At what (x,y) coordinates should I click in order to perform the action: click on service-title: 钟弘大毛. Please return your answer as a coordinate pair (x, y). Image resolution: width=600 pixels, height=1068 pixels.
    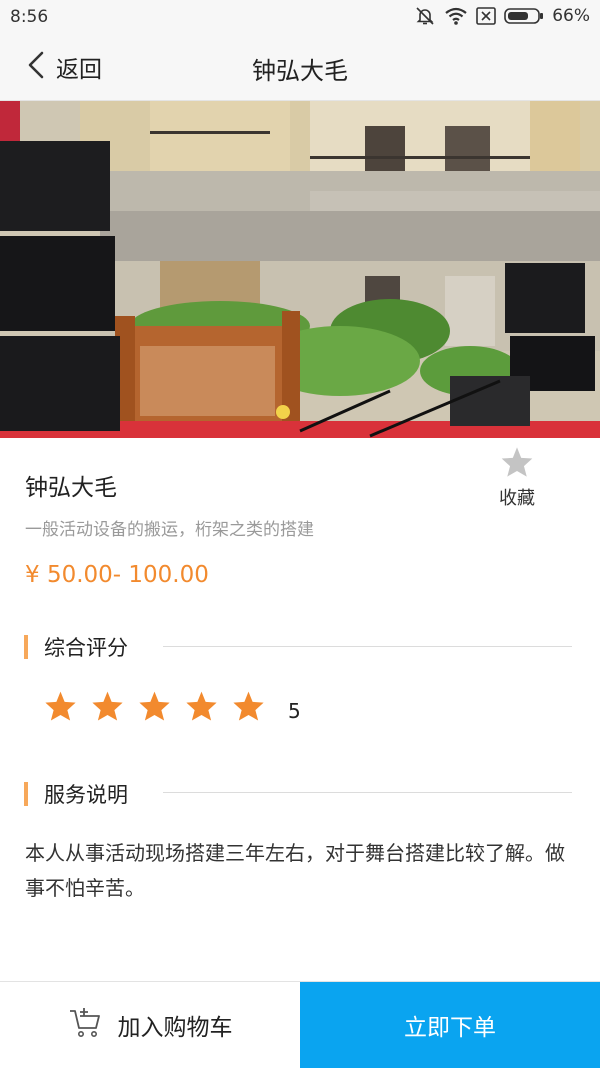
    Looking at the image, I should click on (71, 488).